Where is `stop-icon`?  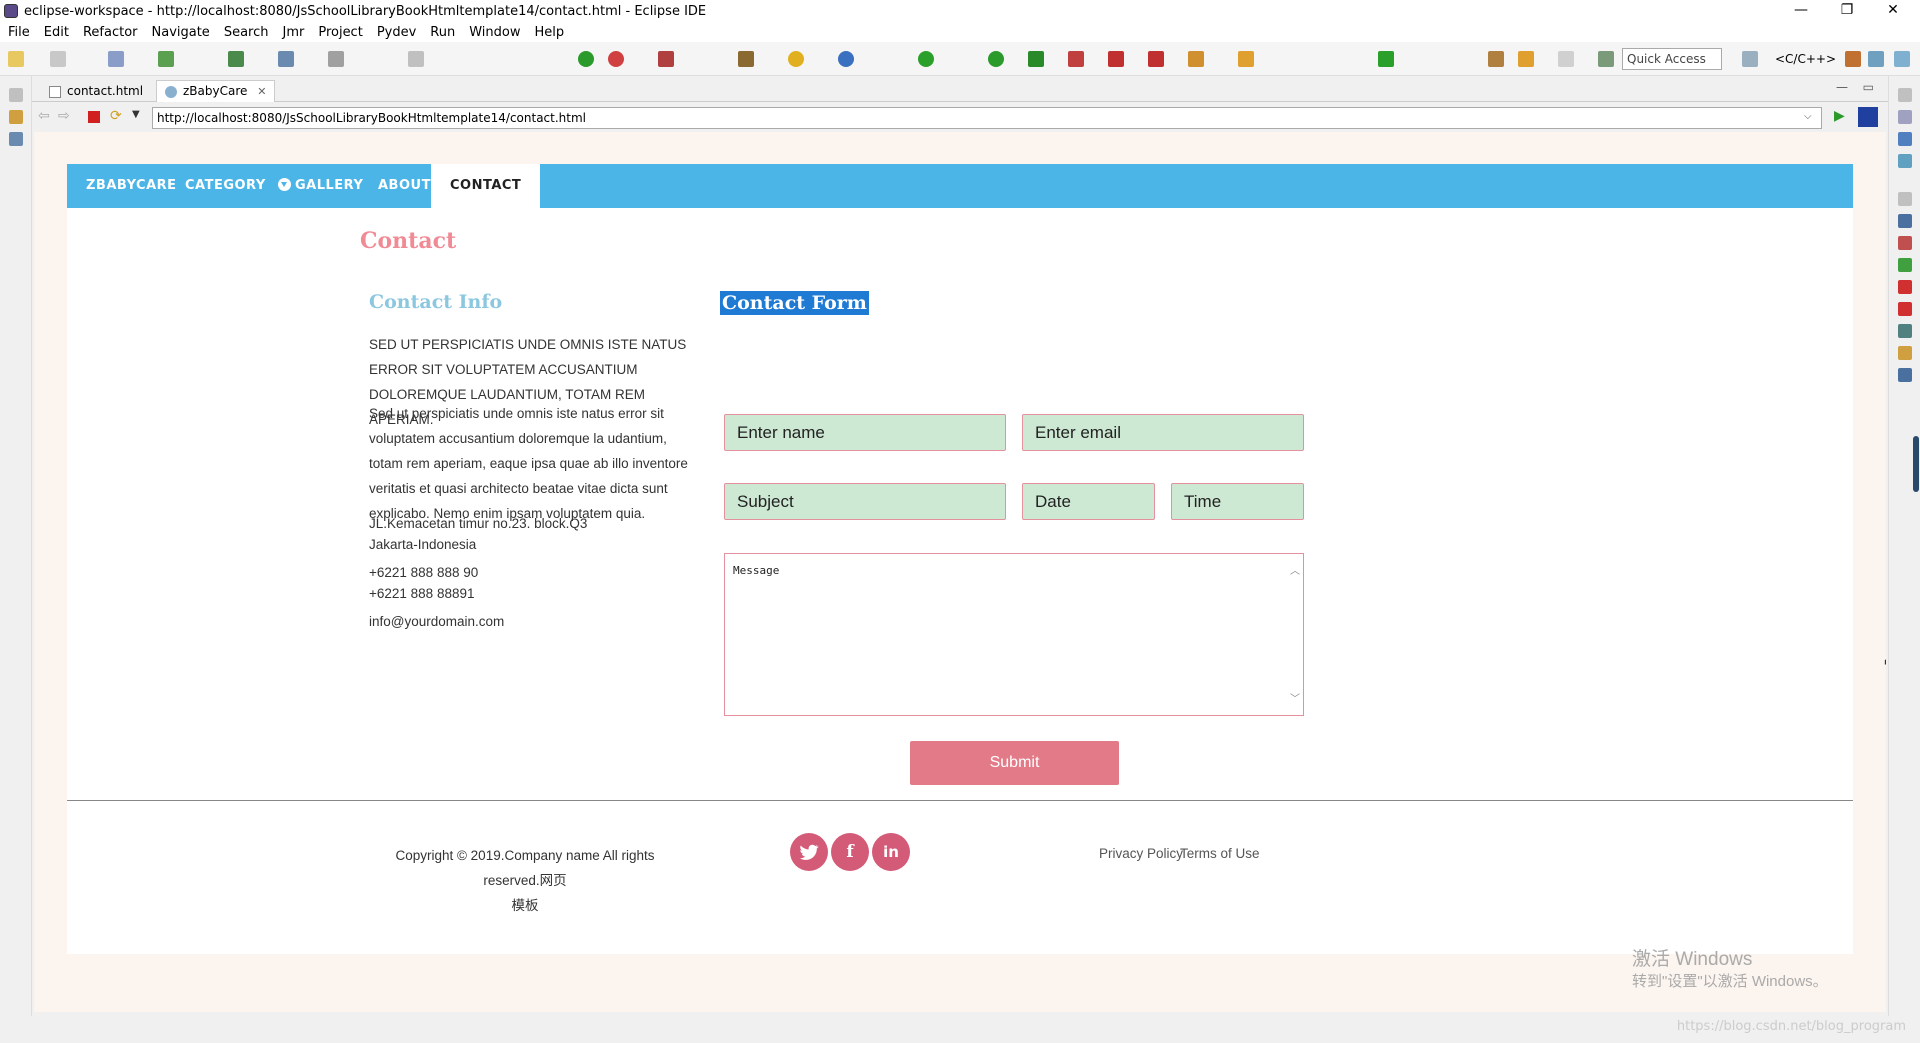
stop-icon is located at coordinates (1116, 59).